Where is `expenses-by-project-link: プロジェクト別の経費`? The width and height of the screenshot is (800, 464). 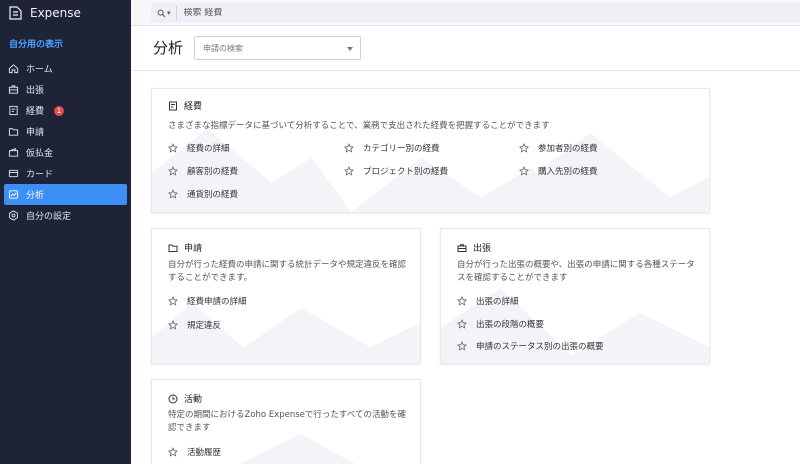 expenses-by-project-link: プロジェクト別の経費 is located at coordinates (396, 171).